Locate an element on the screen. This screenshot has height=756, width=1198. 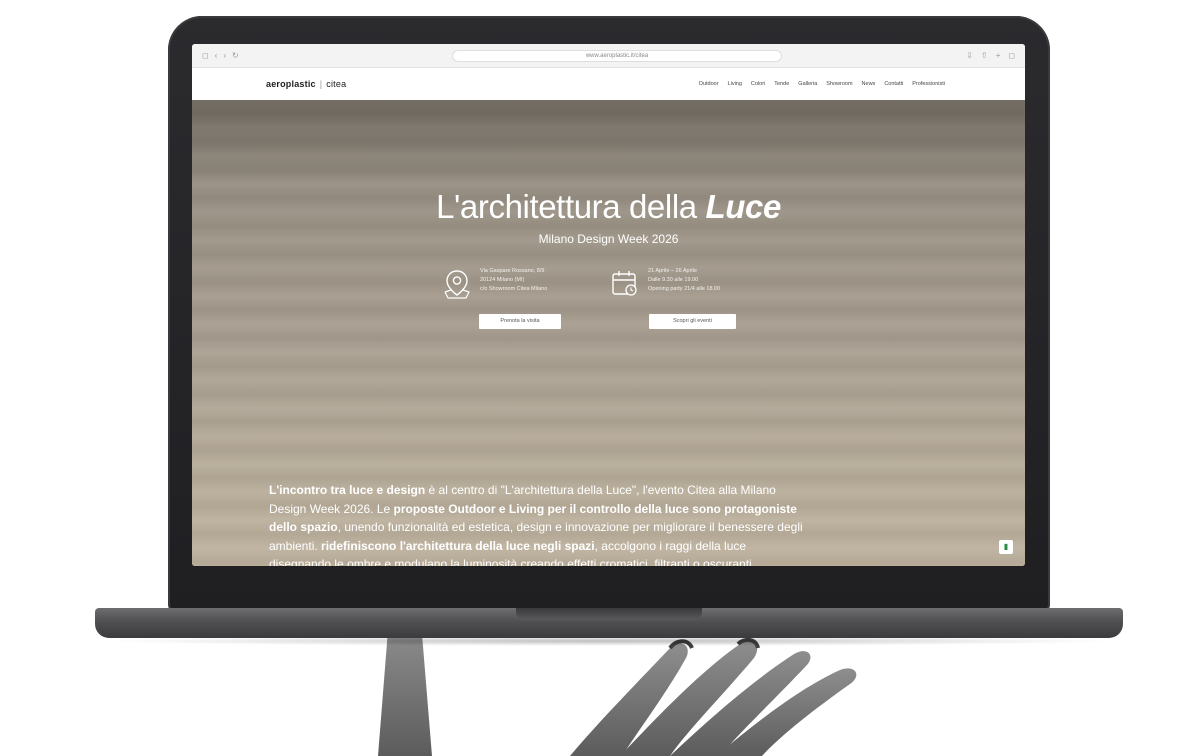
browser-toolbar: ◻ ‹ › ↻ www.aeroplastic.it/citea ⇩ ⇧ + ◻ is located at coordinates (608, 56).